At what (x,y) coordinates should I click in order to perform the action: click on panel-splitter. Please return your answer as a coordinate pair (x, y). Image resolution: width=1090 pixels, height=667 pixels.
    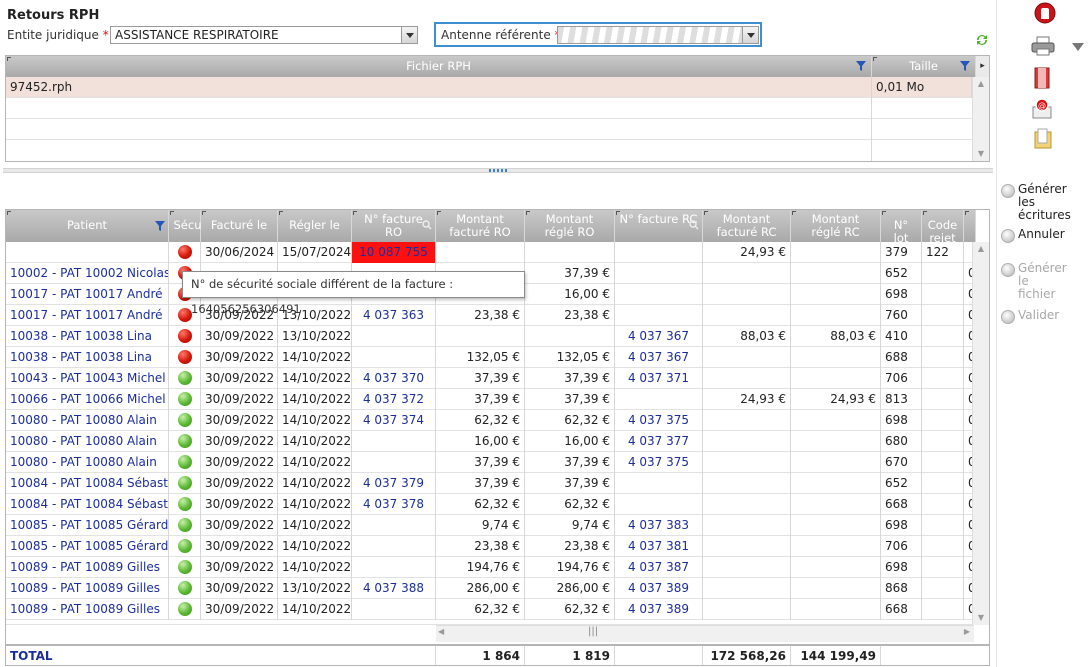
    Looking at the image, I should click on (498, 170).